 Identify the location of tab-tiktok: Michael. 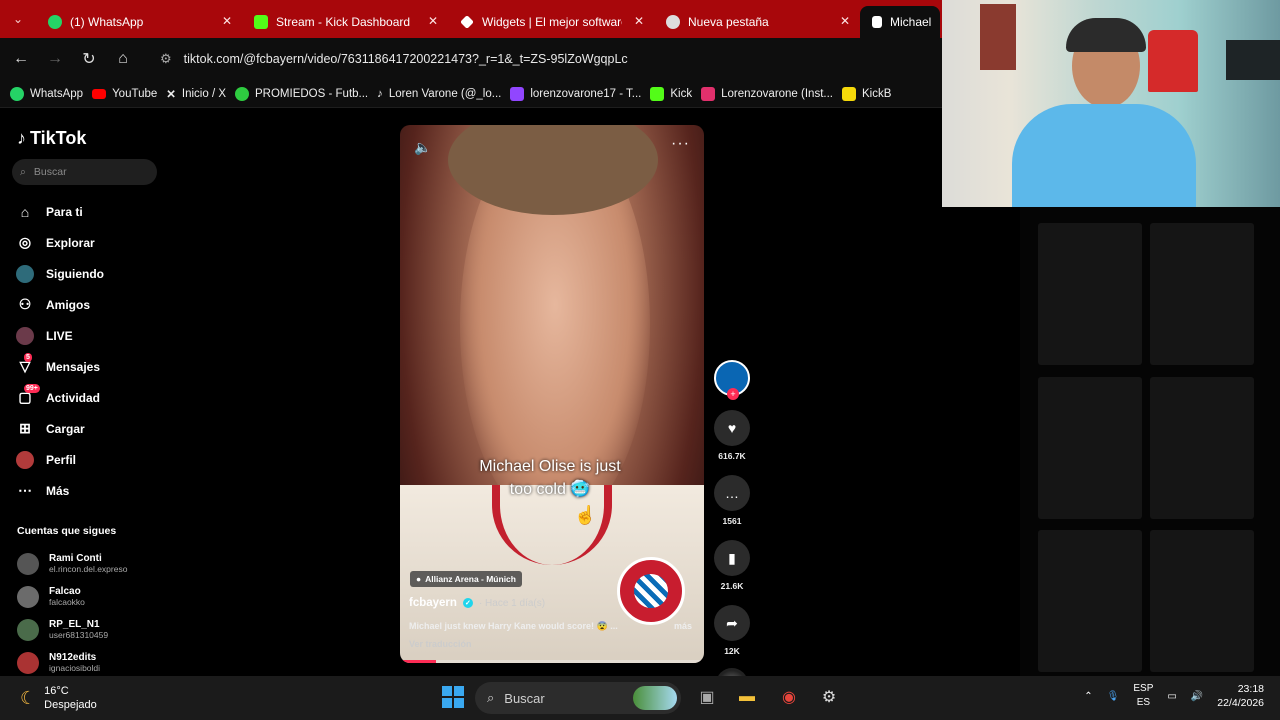
(900, 22).